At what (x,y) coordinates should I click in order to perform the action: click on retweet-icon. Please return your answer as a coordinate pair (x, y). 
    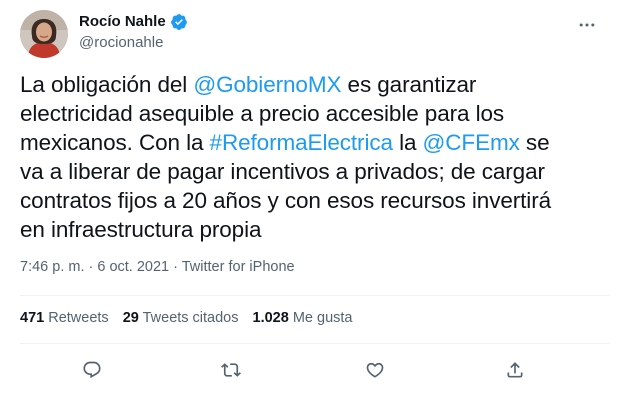
    Looking at the image, I should click on (231, 370).